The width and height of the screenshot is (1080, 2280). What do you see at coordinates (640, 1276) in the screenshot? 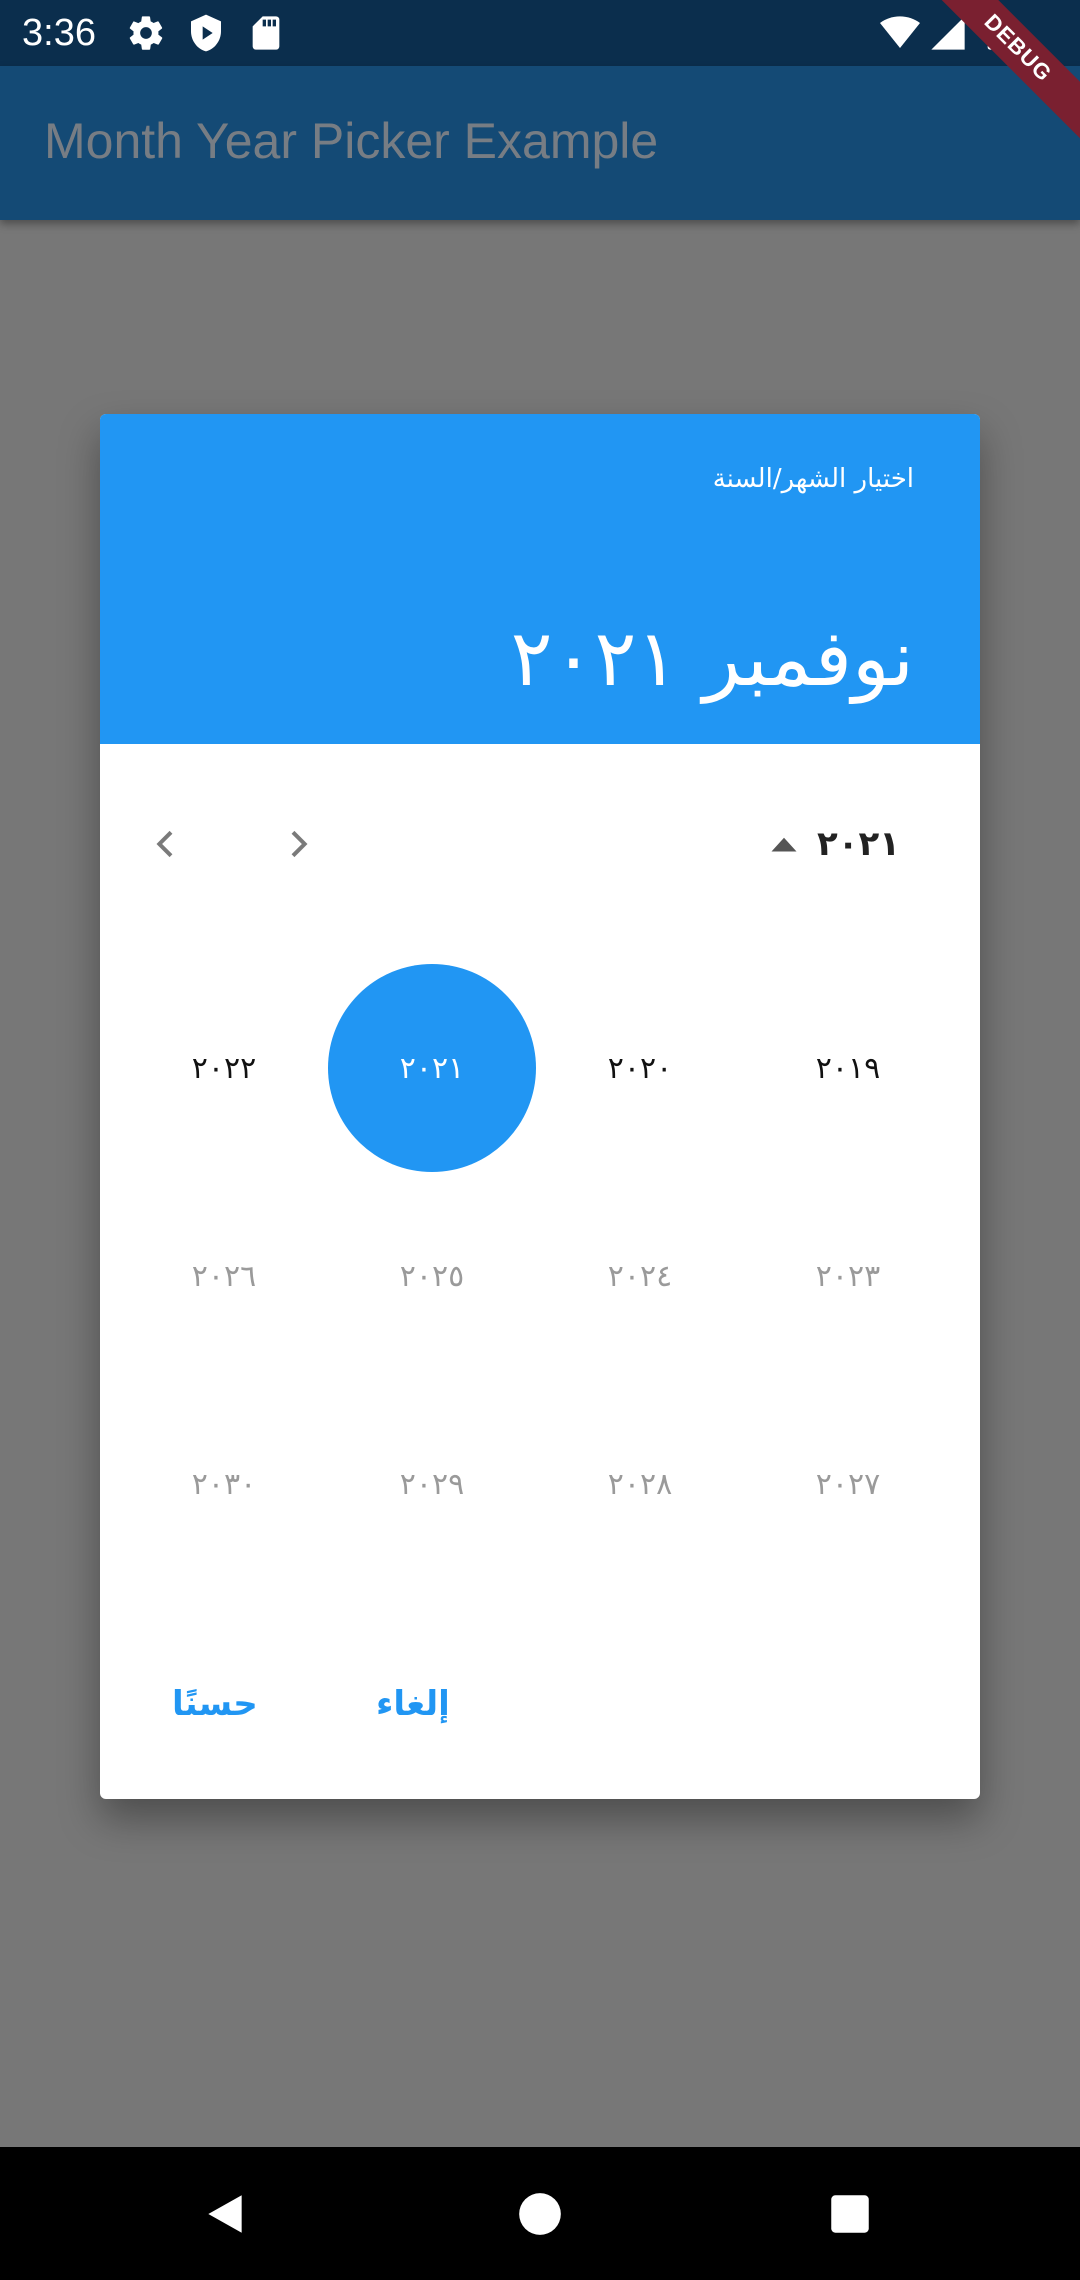
I see `year-cell: ٢٠٢٤` at bounding box center [640, 1276].